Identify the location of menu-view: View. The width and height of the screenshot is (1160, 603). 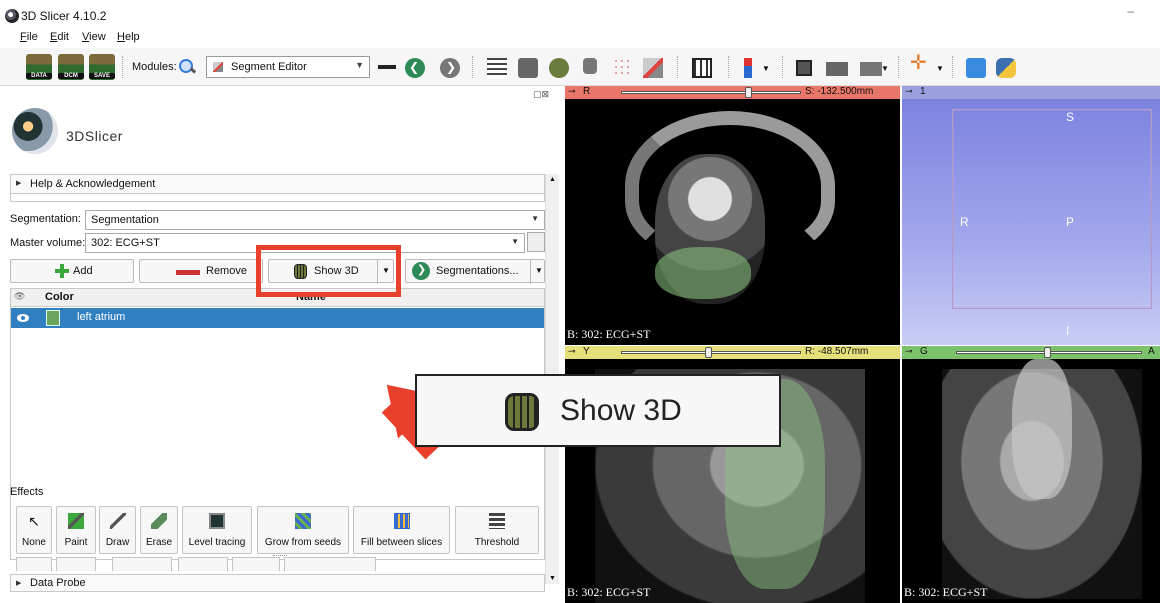
(94, 37).